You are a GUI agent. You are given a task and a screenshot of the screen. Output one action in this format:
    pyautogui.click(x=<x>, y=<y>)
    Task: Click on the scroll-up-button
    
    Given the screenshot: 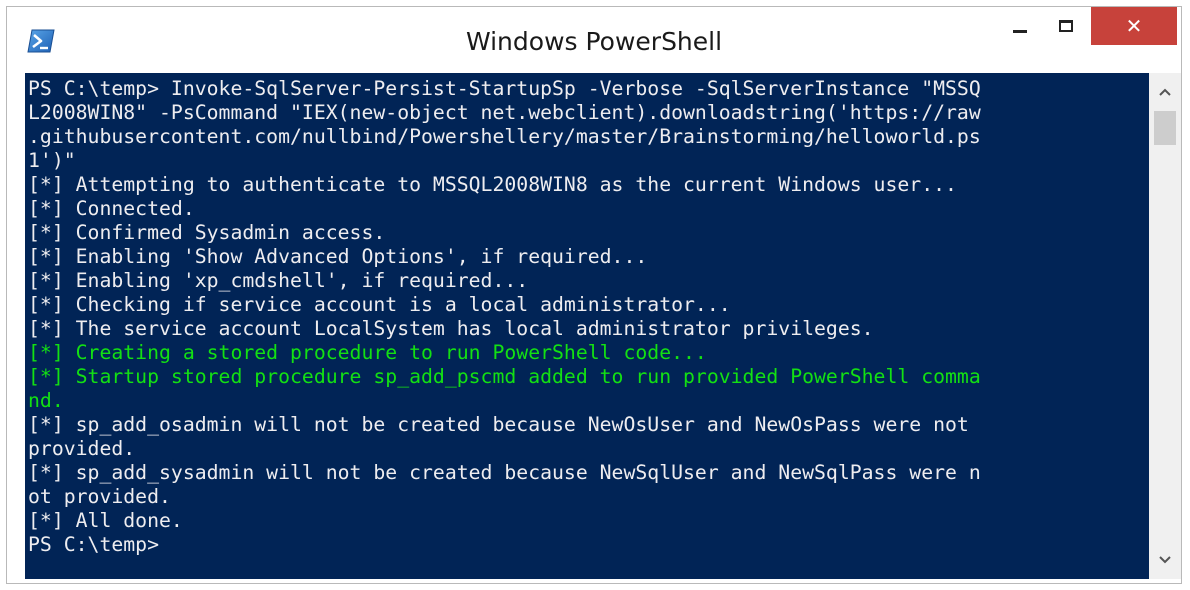 What is the action you would take?
    pyautogui.click(x=1165, y=92)
    